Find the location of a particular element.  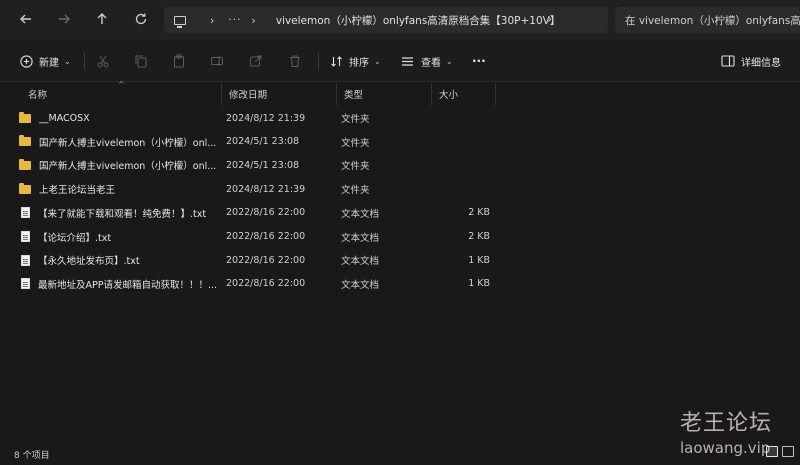

share-button is located at coordinates (256, 61).